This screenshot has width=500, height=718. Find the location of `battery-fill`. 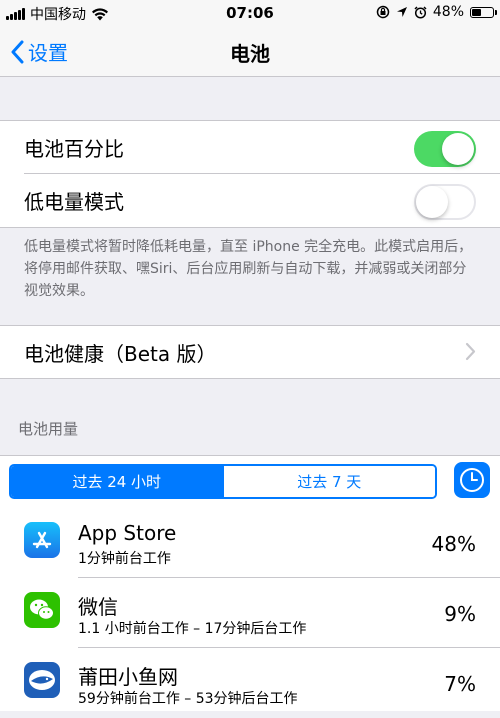

battery-fill is located at coordinates (476, 12).